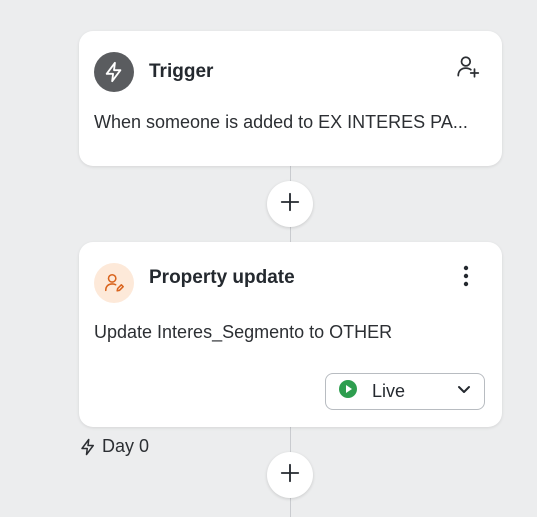 The image size is (537, 517). What do you see at coordinates (181, 71) in the screenshot?
I see `trigger-title: Trigger` at bounding box center [181, 71].